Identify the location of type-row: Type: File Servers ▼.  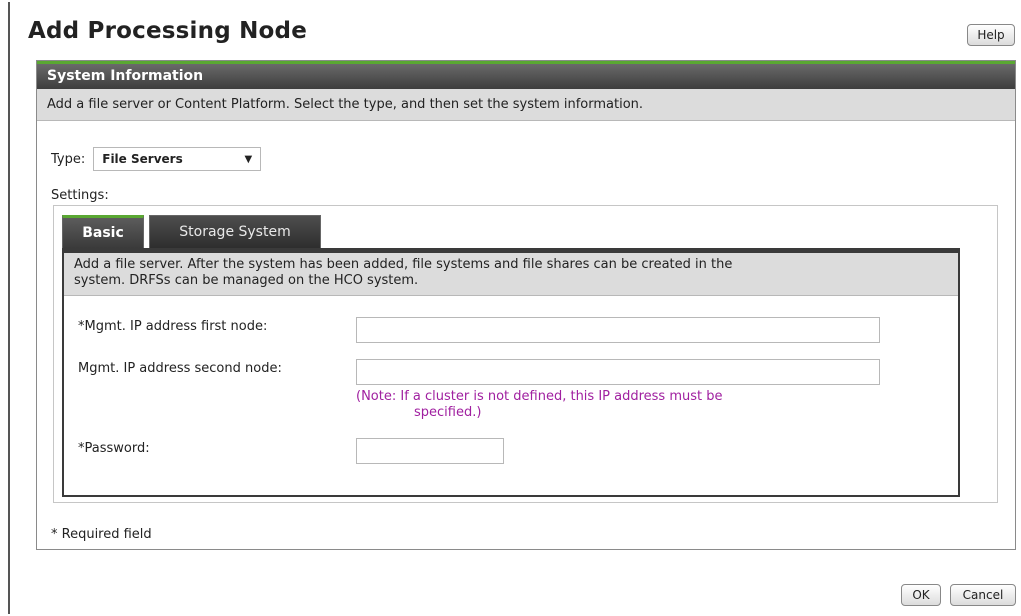
(156, 159).